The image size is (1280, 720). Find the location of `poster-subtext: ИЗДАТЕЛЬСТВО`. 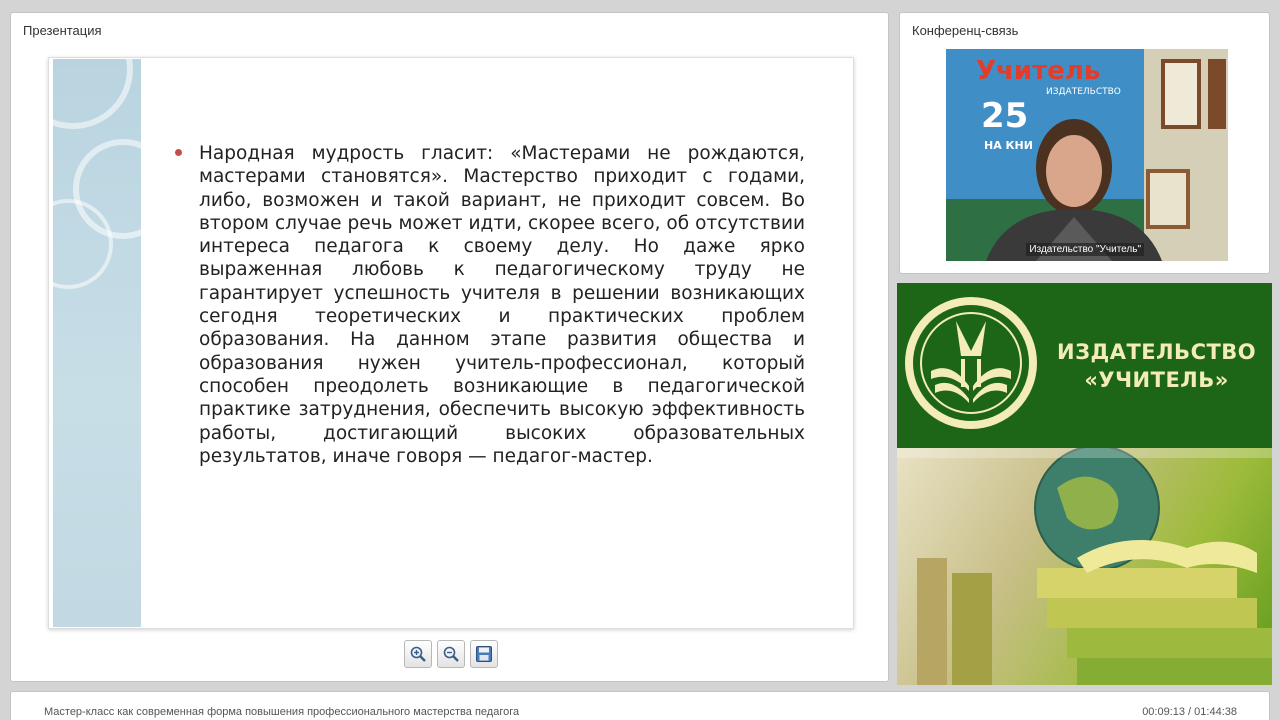

poster-subtext: ИЗДАТЕЛЬСТВО is located at coordinates (1083, 92).